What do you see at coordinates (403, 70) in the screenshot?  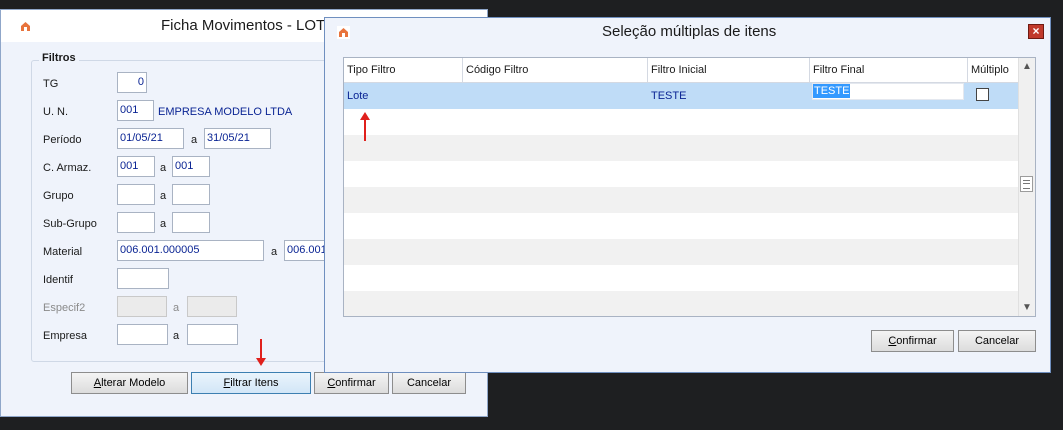 I see `column-header-tipo-filtro: Tipo Filtro` at bounding box center [403, 70].